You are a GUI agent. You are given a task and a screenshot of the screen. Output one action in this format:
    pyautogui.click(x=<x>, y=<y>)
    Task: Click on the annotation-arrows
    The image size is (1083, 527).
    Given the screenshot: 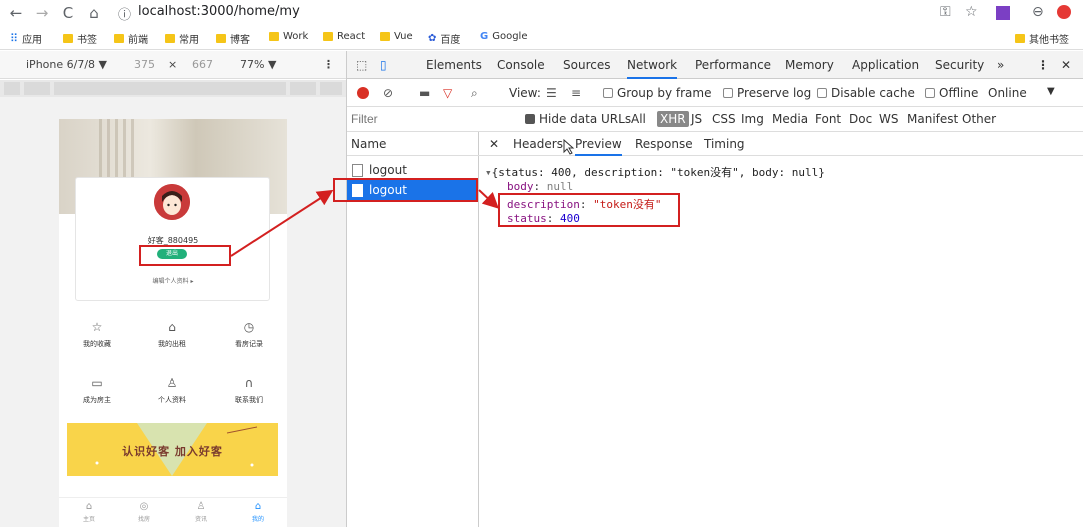 What is the action you would take?
    pyautogui.click(x=364, y=223)
    